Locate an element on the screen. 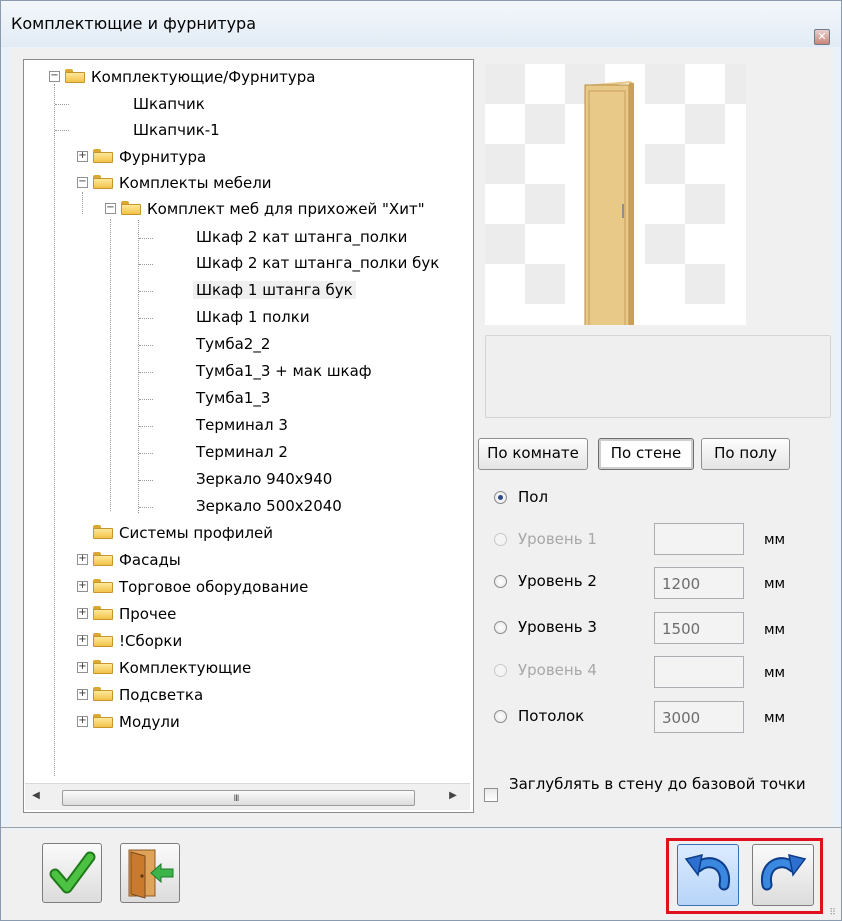  level-4-input is located at coordinates (699, 672).